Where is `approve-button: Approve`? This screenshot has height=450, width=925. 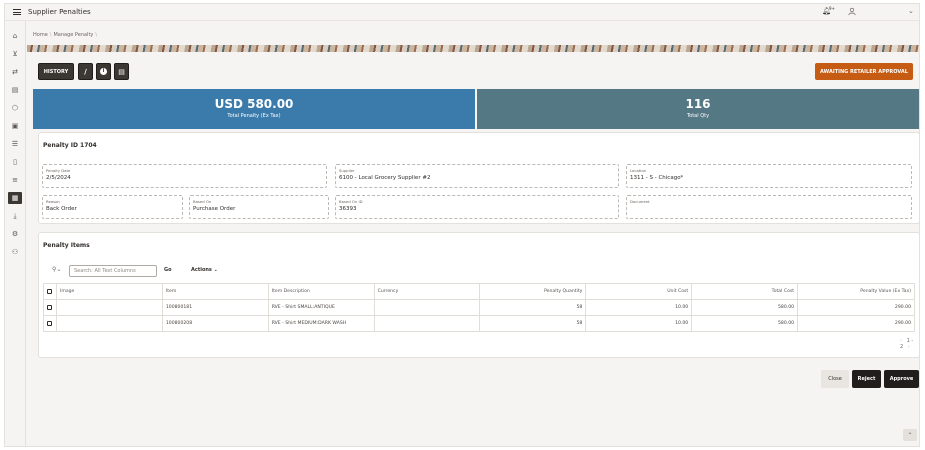 approve-button: Approve is located at coordinates (901, 379).